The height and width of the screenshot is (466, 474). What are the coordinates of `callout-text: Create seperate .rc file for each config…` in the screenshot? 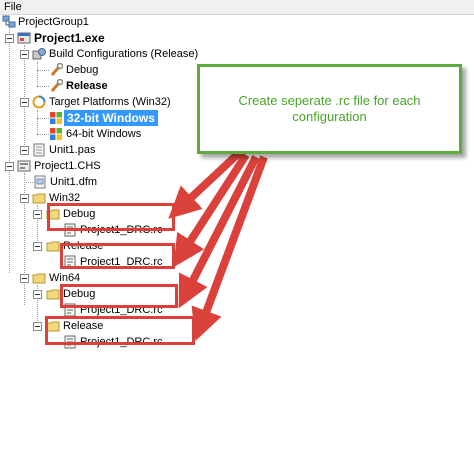 It's located at (329, 108).